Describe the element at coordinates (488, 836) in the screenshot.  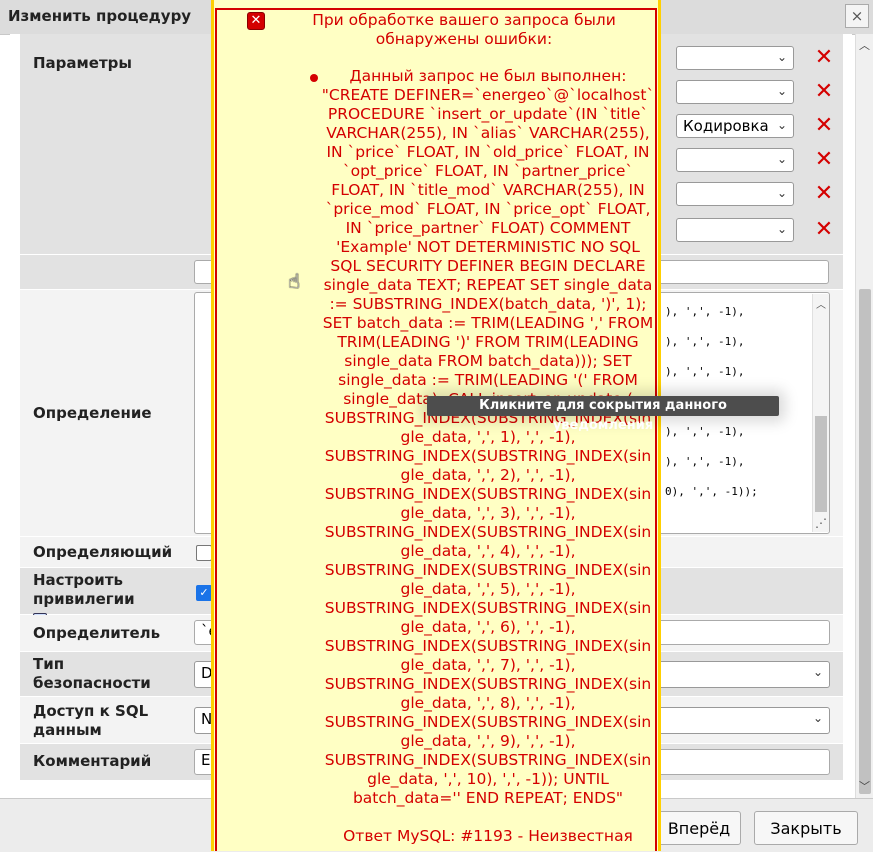
I see `error-mysql-response: Ответ MySQL: #1193 - Неизвестная` at that location.